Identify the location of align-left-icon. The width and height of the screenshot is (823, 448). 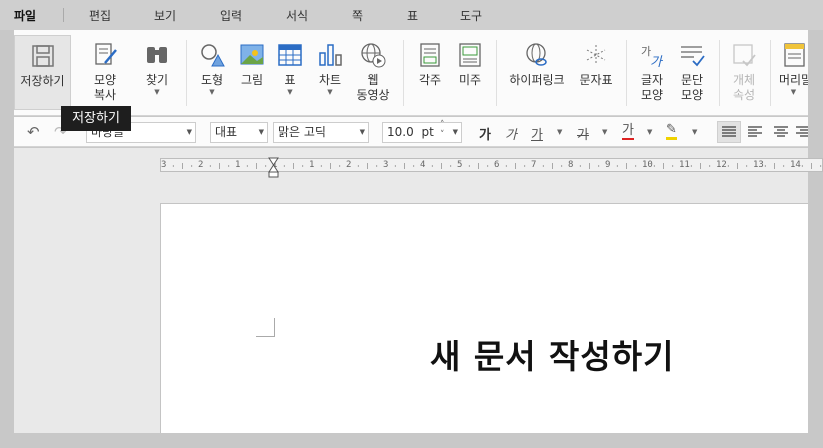
(755, 132).